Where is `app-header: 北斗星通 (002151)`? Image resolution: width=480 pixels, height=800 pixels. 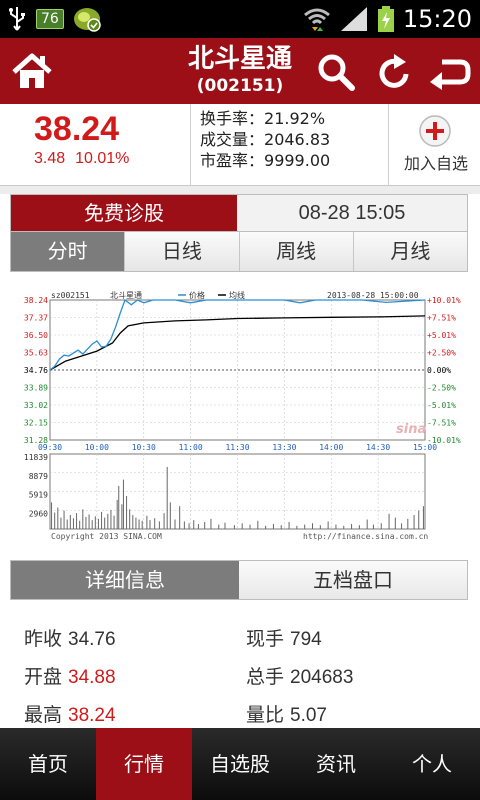 app-header: 北斗星通 (002151) is located at coordinates (240, 71).